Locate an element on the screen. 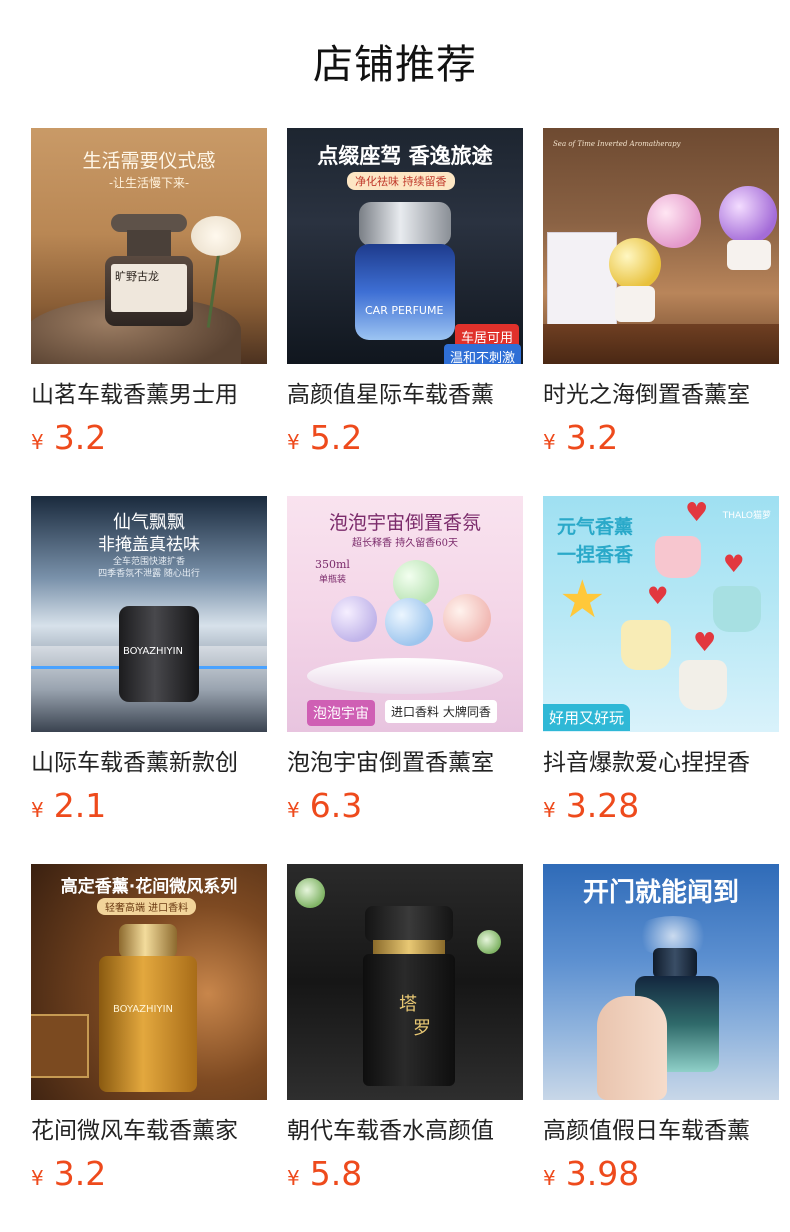 The height and width of the screenshot is (1232, 790). product-name: 山茗车载香薰男士用 is located at coordinates (149, 395).